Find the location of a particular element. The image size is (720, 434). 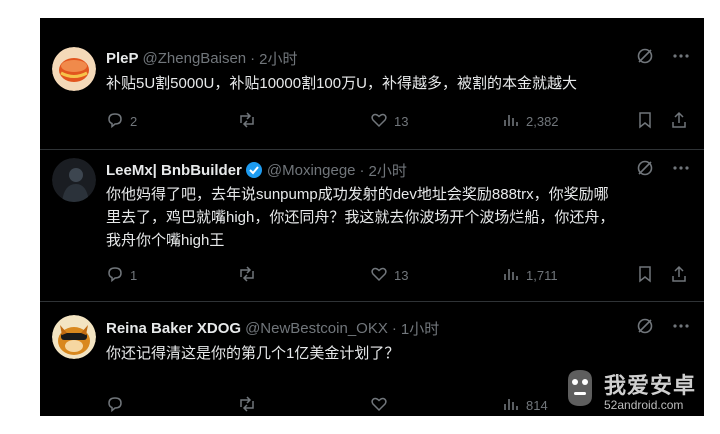

verified-icon is located at coordinates (254, 170).